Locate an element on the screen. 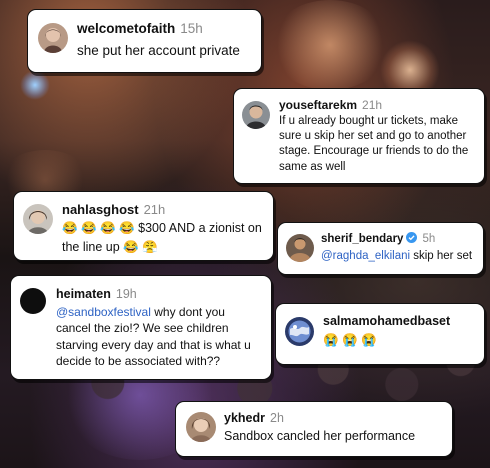 The width and height of the screenshot is (490, 468). comment-timestamp: 2h is located at coordinates (277, 418).